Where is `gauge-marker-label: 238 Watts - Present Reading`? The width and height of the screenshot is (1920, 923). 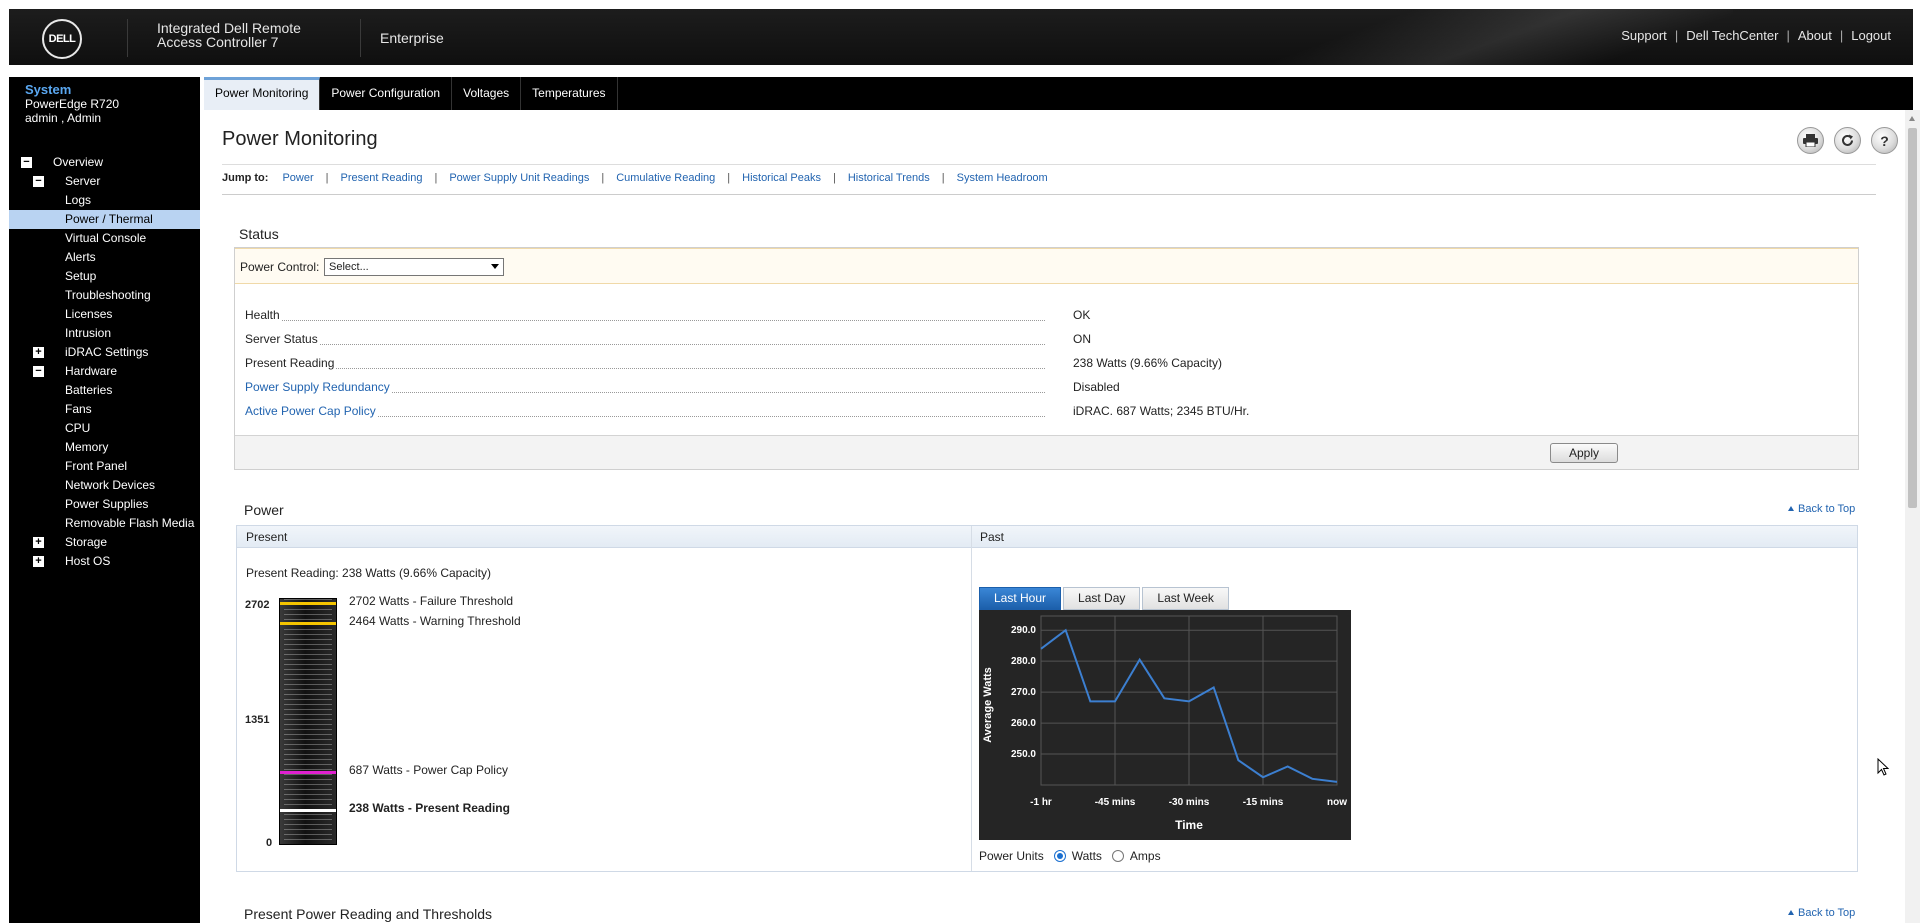
gauge-marker-label: 238 Watts - Present Reading is located at coordinates (429, 808).